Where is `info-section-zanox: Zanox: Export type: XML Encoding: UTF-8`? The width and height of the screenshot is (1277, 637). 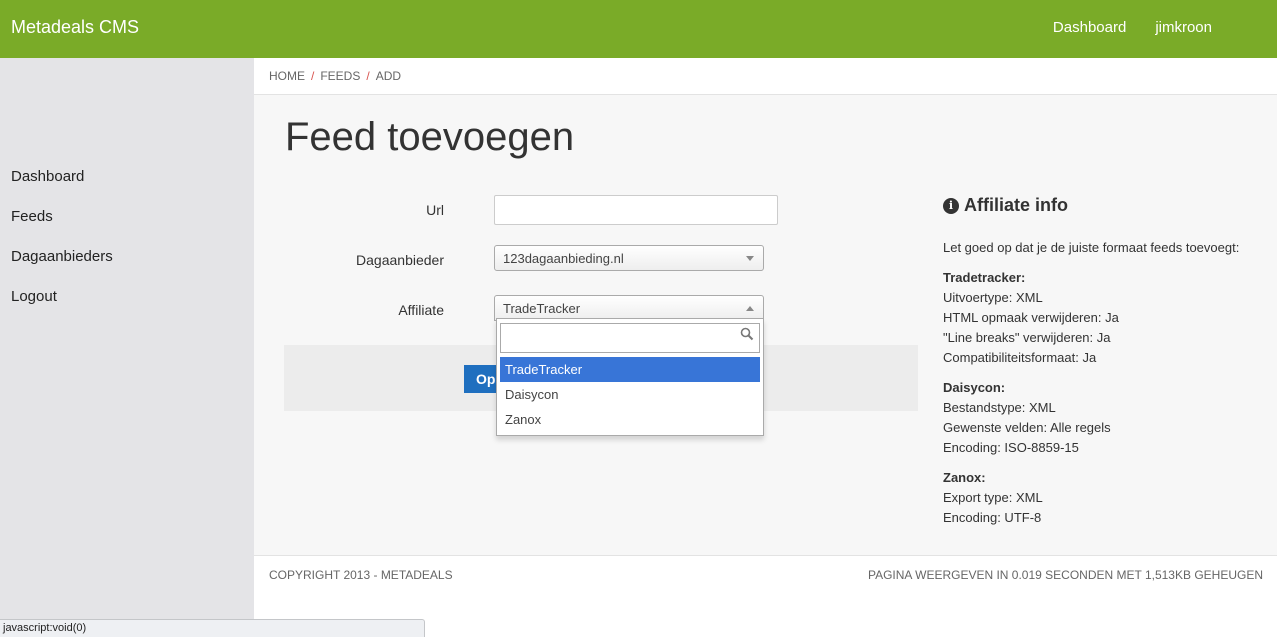
info-section-zanox: Zanox: Export type: XML Encoding: UTF-8 is located at coordinates (1103, 498).